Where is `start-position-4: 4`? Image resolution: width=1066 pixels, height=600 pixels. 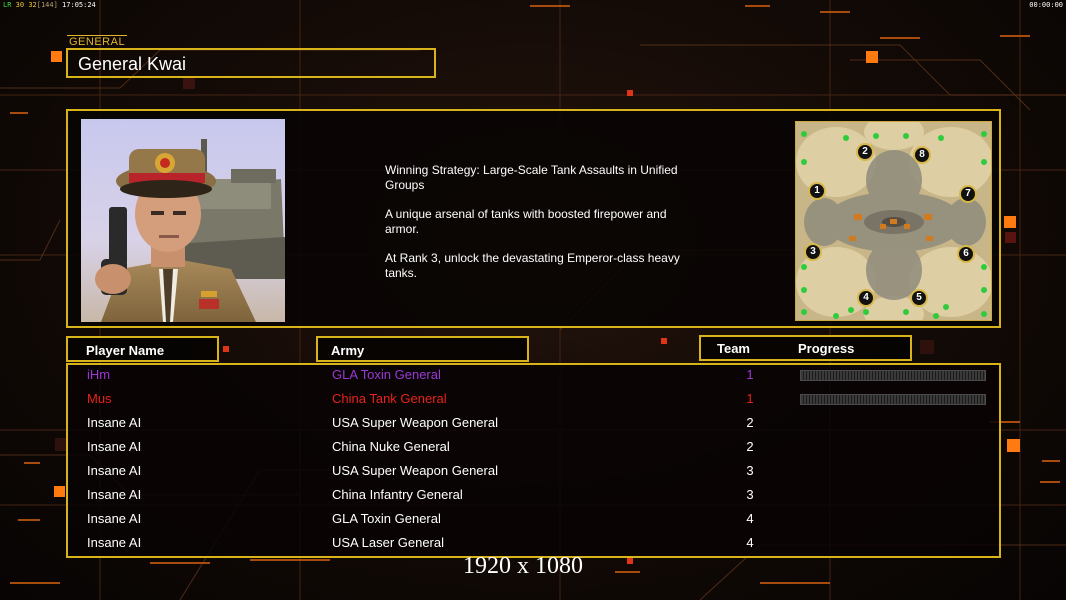 start-position-4: 4 is located at coordinates (866, 298).